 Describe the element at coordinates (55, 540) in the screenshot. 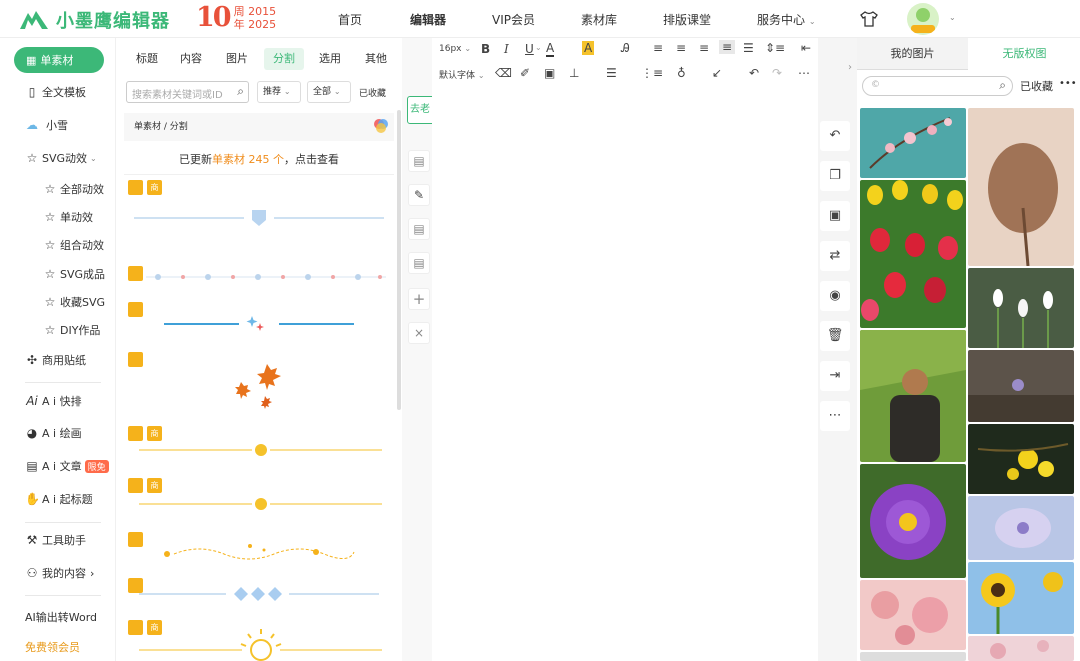

I see `sidebar-item-tools: ⚒ 工具助手` at that location.